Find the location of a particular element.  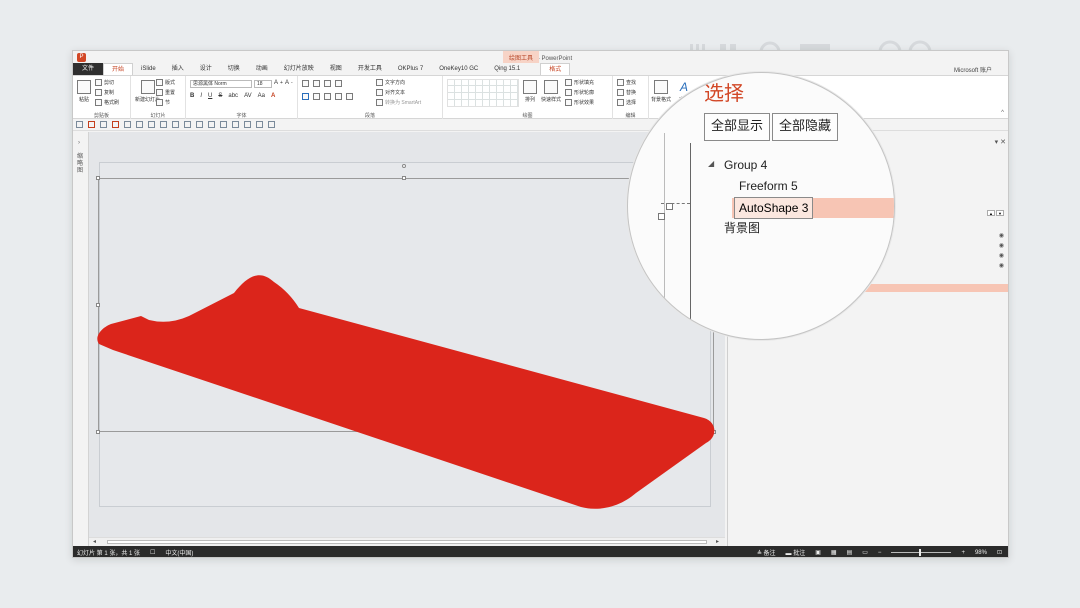

expand-thumbnails-icon: › is located at coordinates (79, 143).